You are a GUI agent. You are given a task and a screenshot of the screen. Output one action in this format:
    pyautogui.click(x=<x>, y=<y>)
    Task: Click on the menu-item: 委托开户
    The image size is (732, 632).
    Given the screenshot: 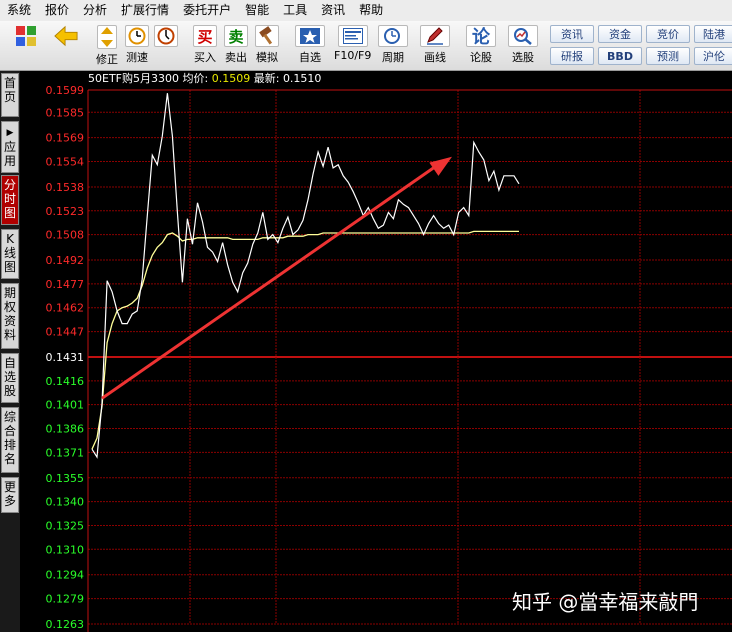 What is the action you would take?
    pyautogui.click(x=207, y=10)
    